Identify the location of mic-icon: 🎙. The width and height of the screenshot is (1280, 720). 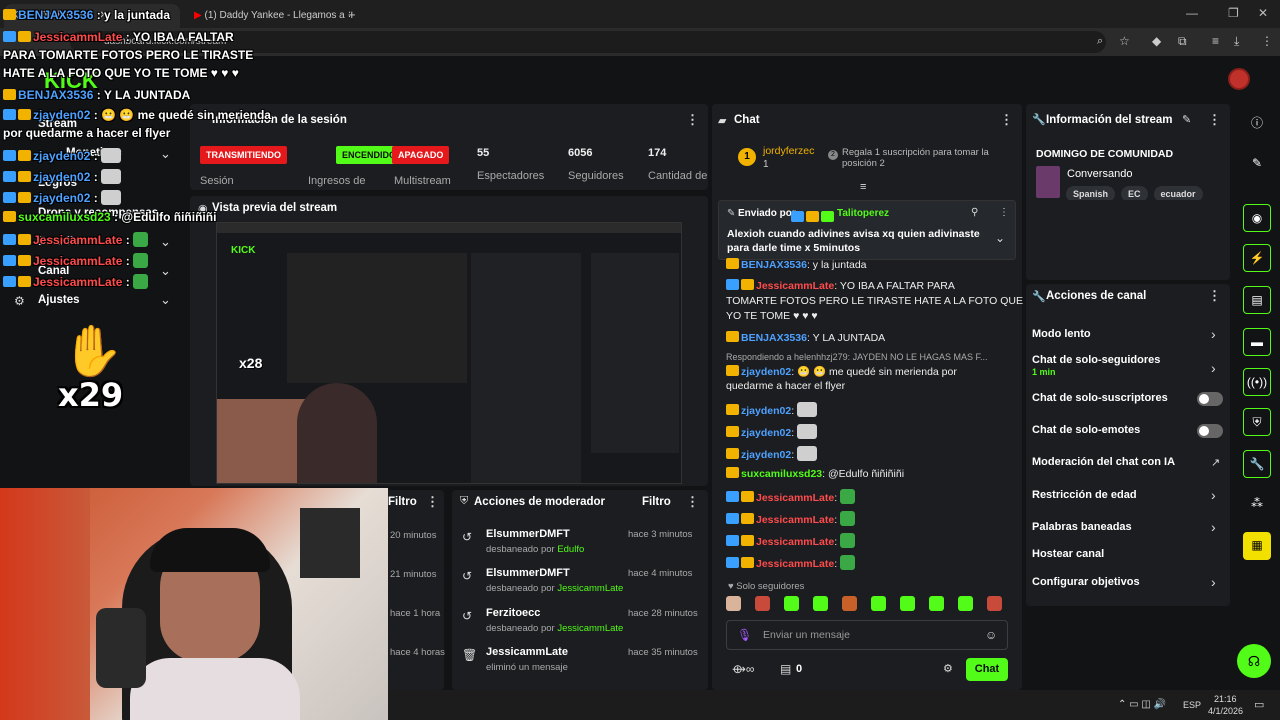
(744, 635).